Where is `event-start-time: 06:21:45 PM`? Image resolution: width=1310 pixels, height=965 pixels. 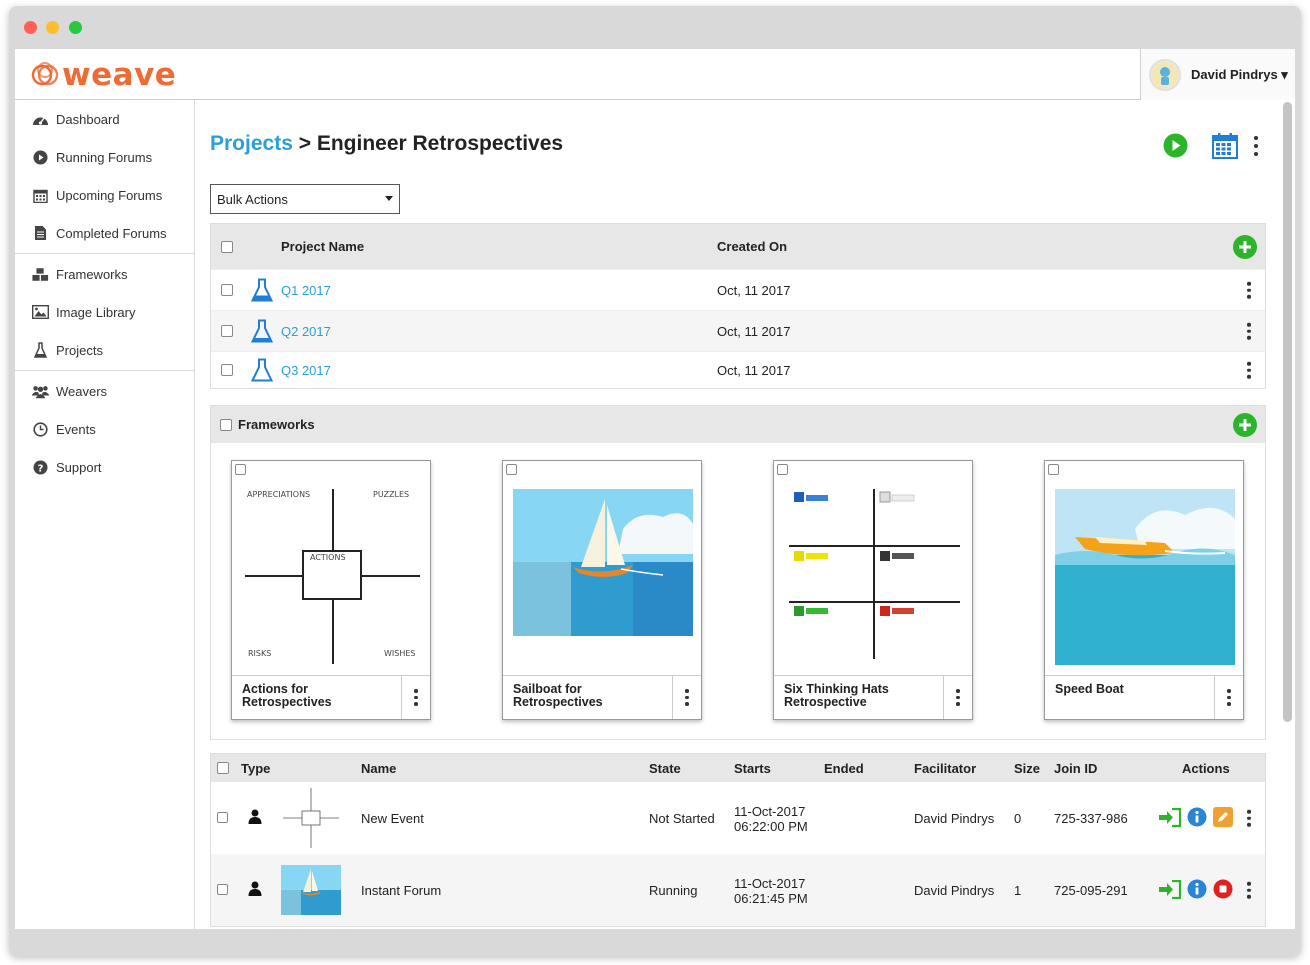
event-start-time: 06:21:45 PM is located at coordinates (771, 898).